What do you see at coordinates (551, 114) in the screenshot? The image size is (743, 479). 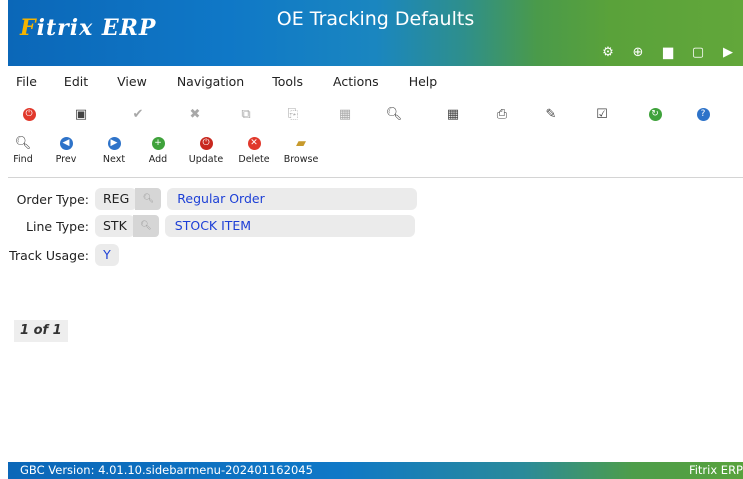 I see `edit-doc-icon: ✎` at bounding box center [551, 114].